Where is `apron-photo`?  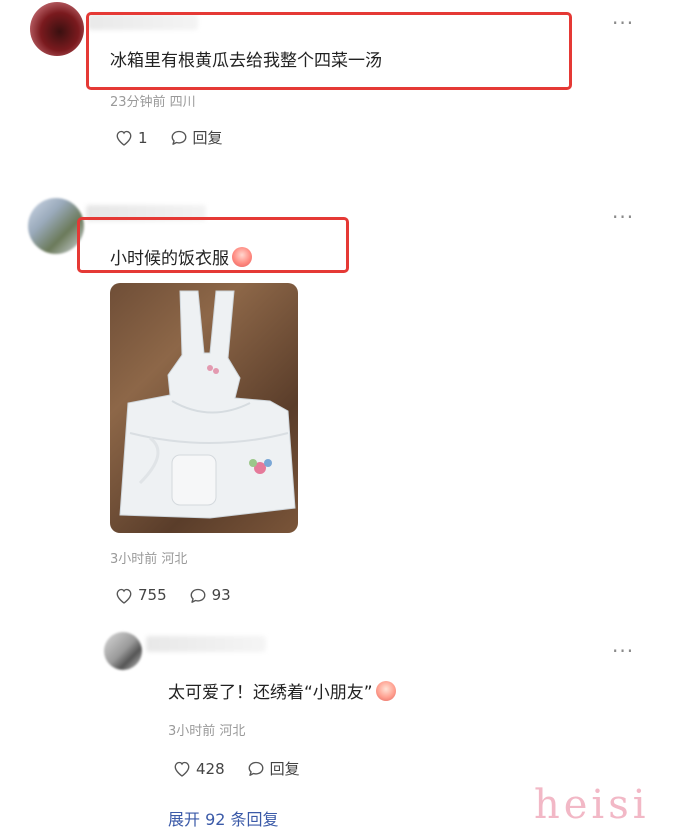 apron-photo is located at coordinates (204, 408).